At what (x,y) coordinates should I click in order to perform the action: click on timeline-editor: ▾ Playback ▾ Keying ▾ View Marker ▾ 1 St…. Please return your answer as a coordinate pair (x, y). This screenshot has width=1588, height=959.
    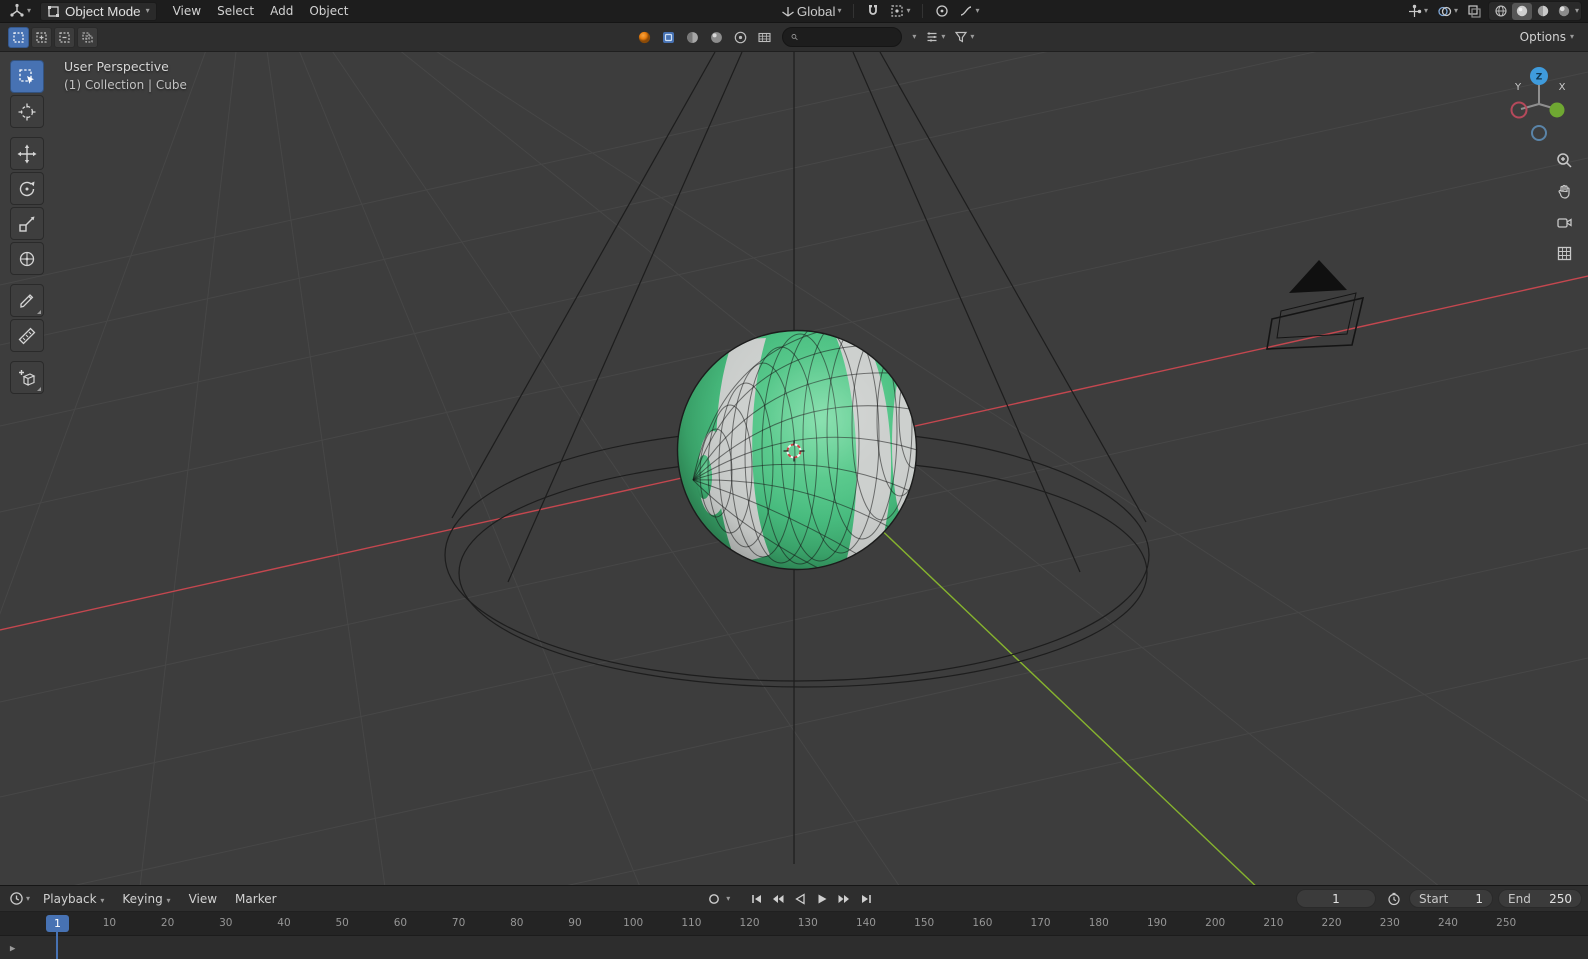
    Looking at the image, I should click on (794, 922).